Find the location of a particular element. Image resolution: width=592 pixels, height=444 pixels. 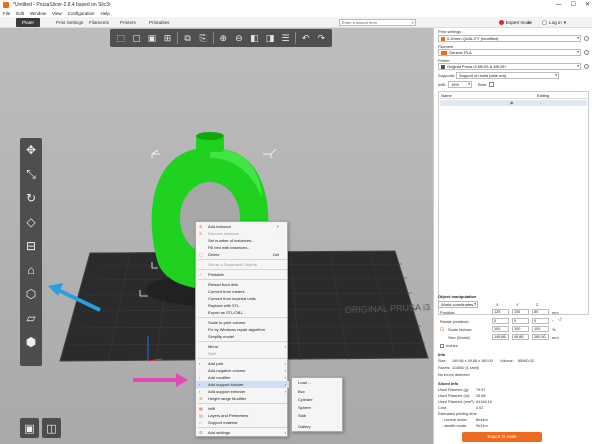

login-button: ◯ Log in ▾ is located at coordinates (554, 22).